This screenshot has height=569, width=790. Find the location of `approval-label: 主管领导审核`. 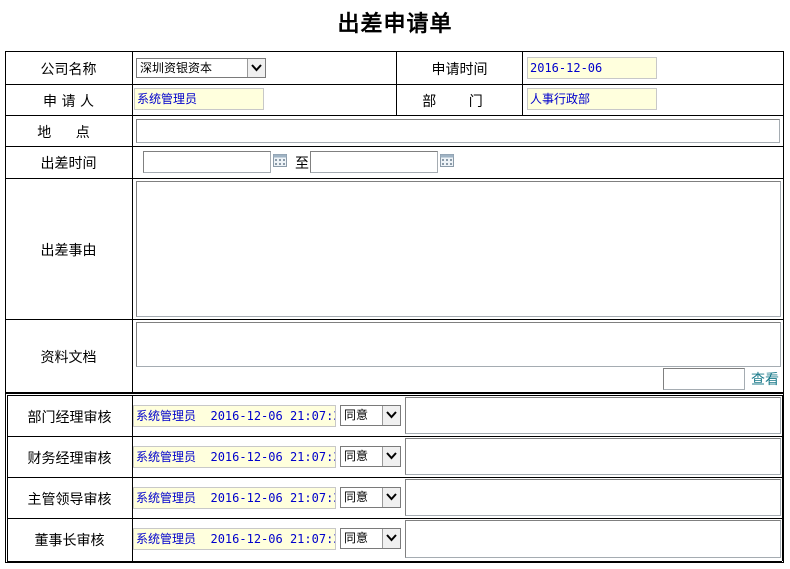

approval-label: 主管领导审核 is located at coordinates (69, 500).